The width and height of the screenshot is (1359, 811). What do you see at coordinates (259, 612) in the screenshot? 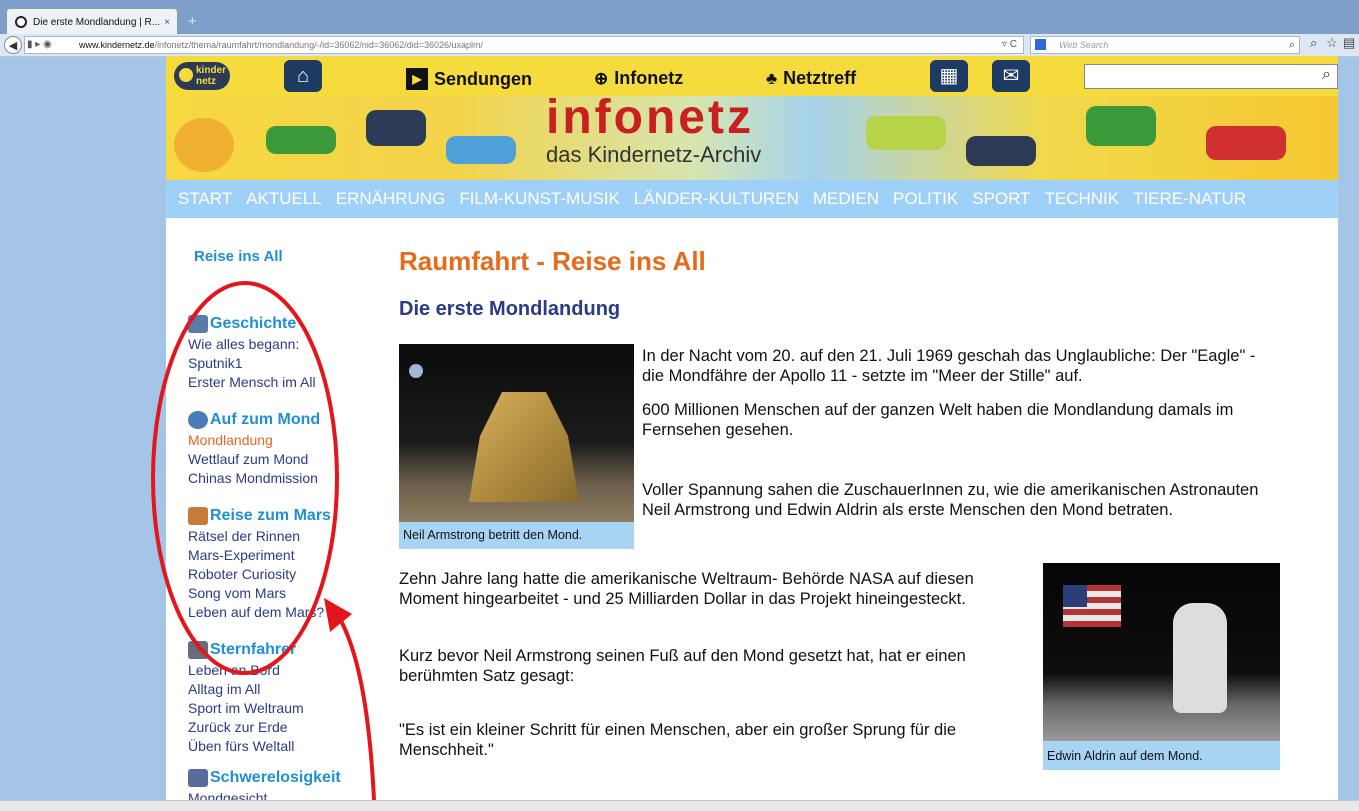
I see `sidebar-link: Leben auf dem Mars?` at bounding box center [259, 612].